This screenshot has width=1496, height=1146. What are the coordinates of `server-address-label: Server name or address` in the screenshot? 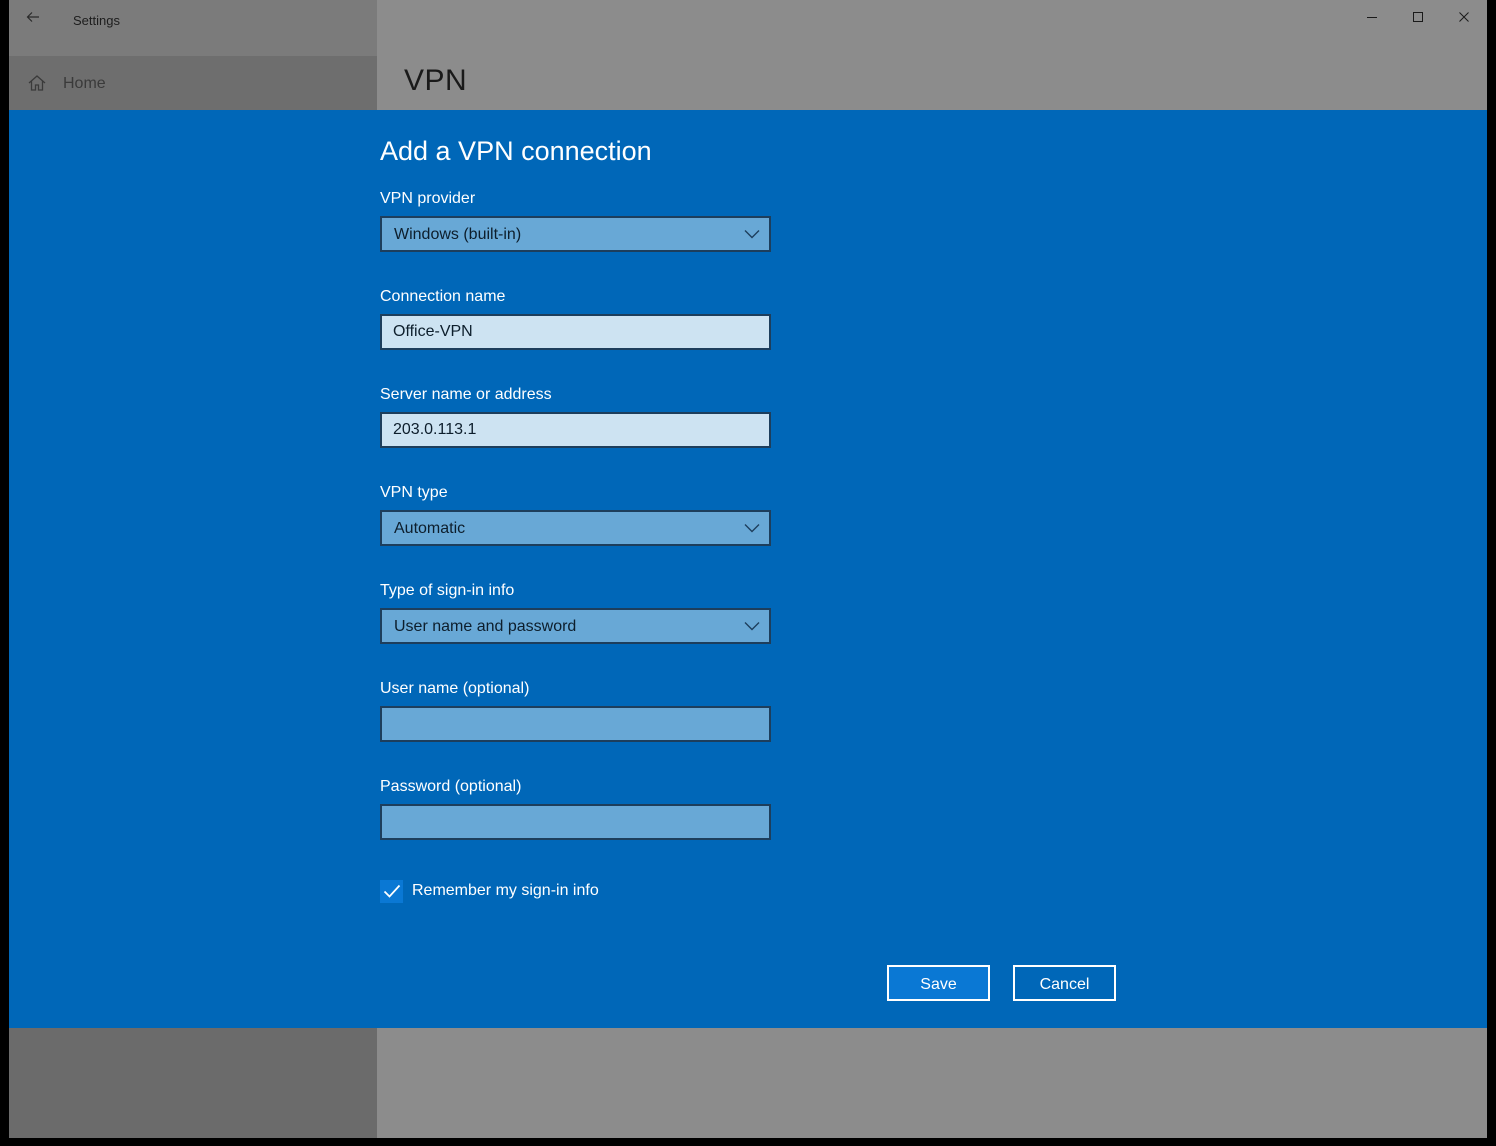 It's located at (466, 394).